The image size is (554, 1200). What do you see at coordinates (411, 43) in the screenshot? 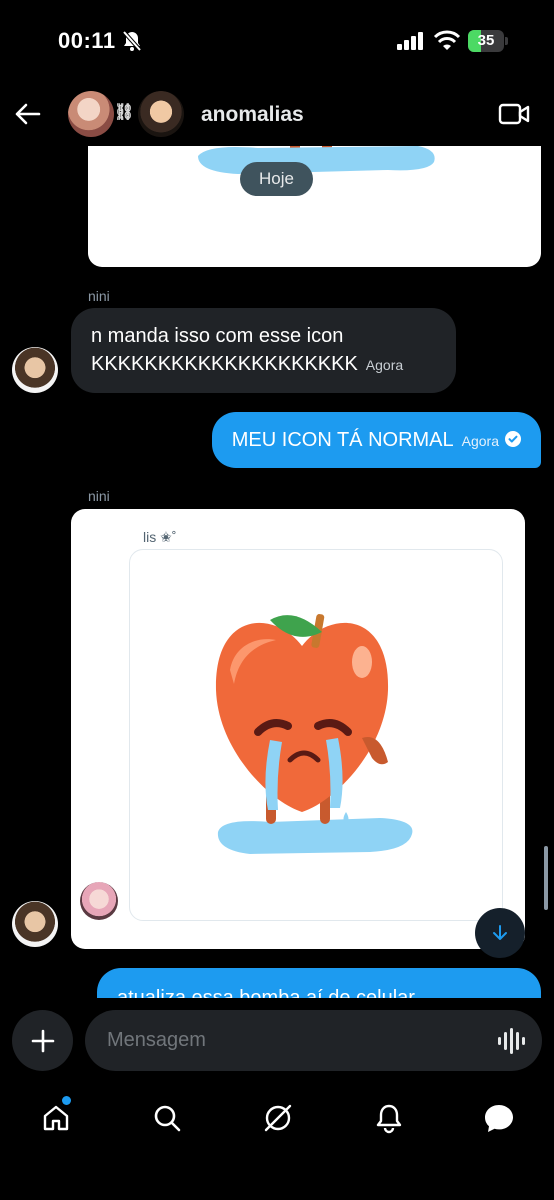
I see `signal-icon` at bounding box center [411, 43].